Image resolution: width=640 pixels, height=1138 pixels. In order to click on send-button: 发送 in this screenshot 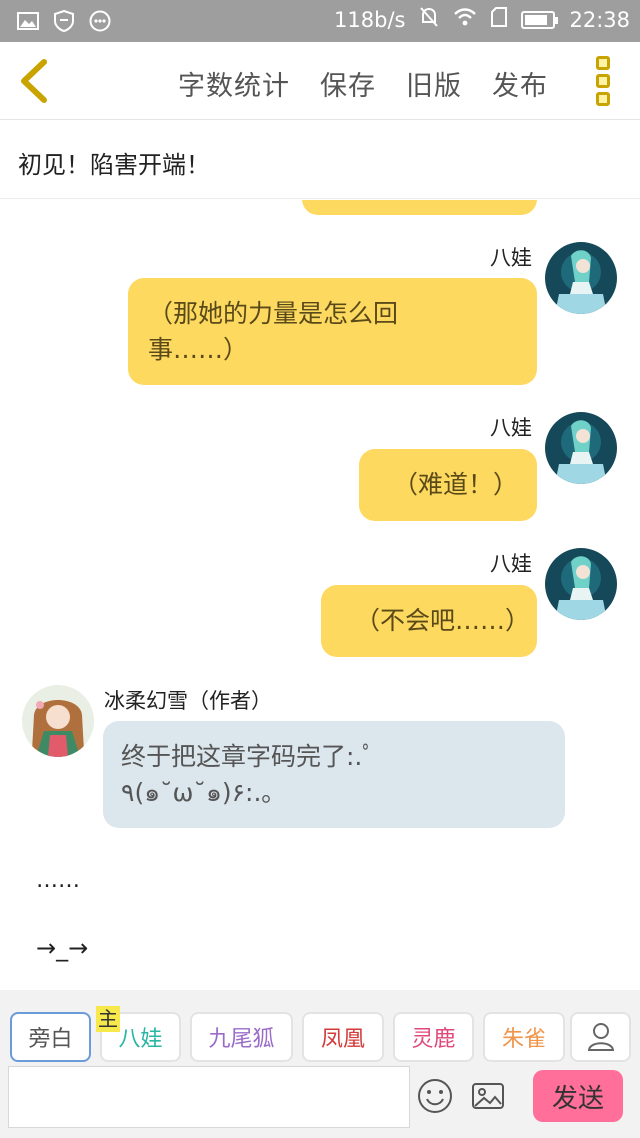, I will do `click(578, 1096)`.